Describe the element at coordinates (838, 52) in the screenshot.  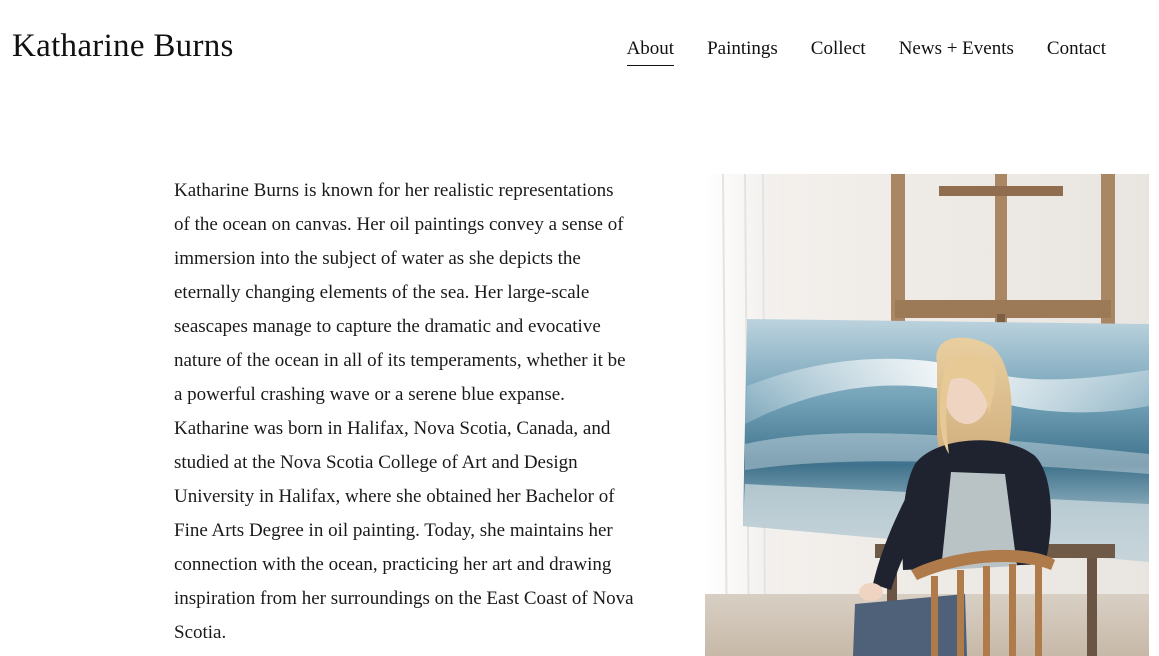
I see `nav-item-collect: Collect` at that location.